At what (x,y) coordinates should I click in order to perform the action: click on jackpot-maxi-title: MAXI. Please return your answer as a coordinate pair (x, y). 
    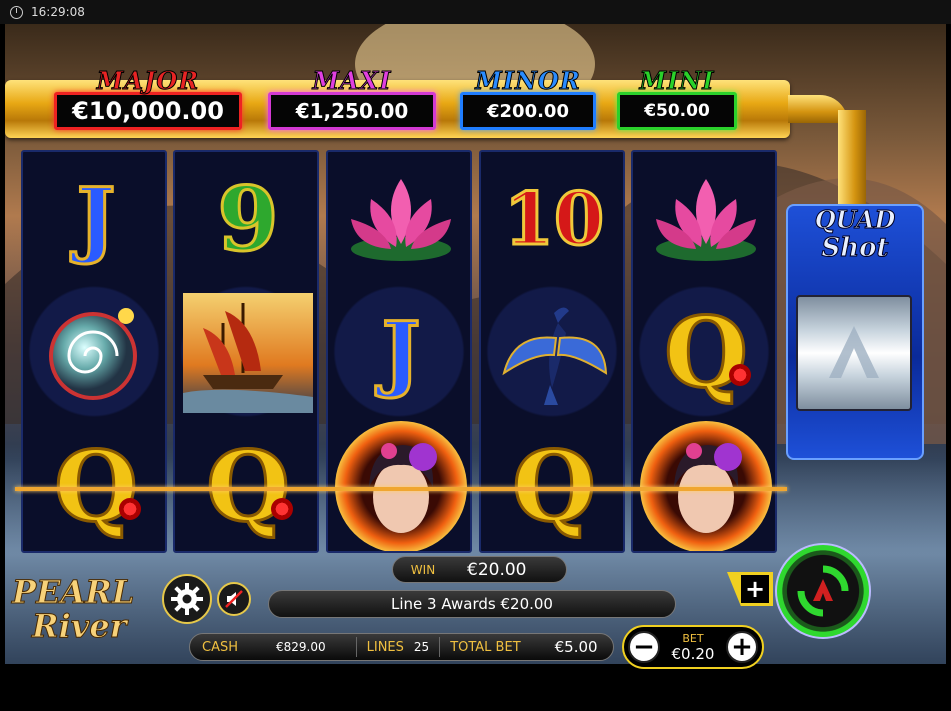
    Looking at the image, I should click on (352, 80).